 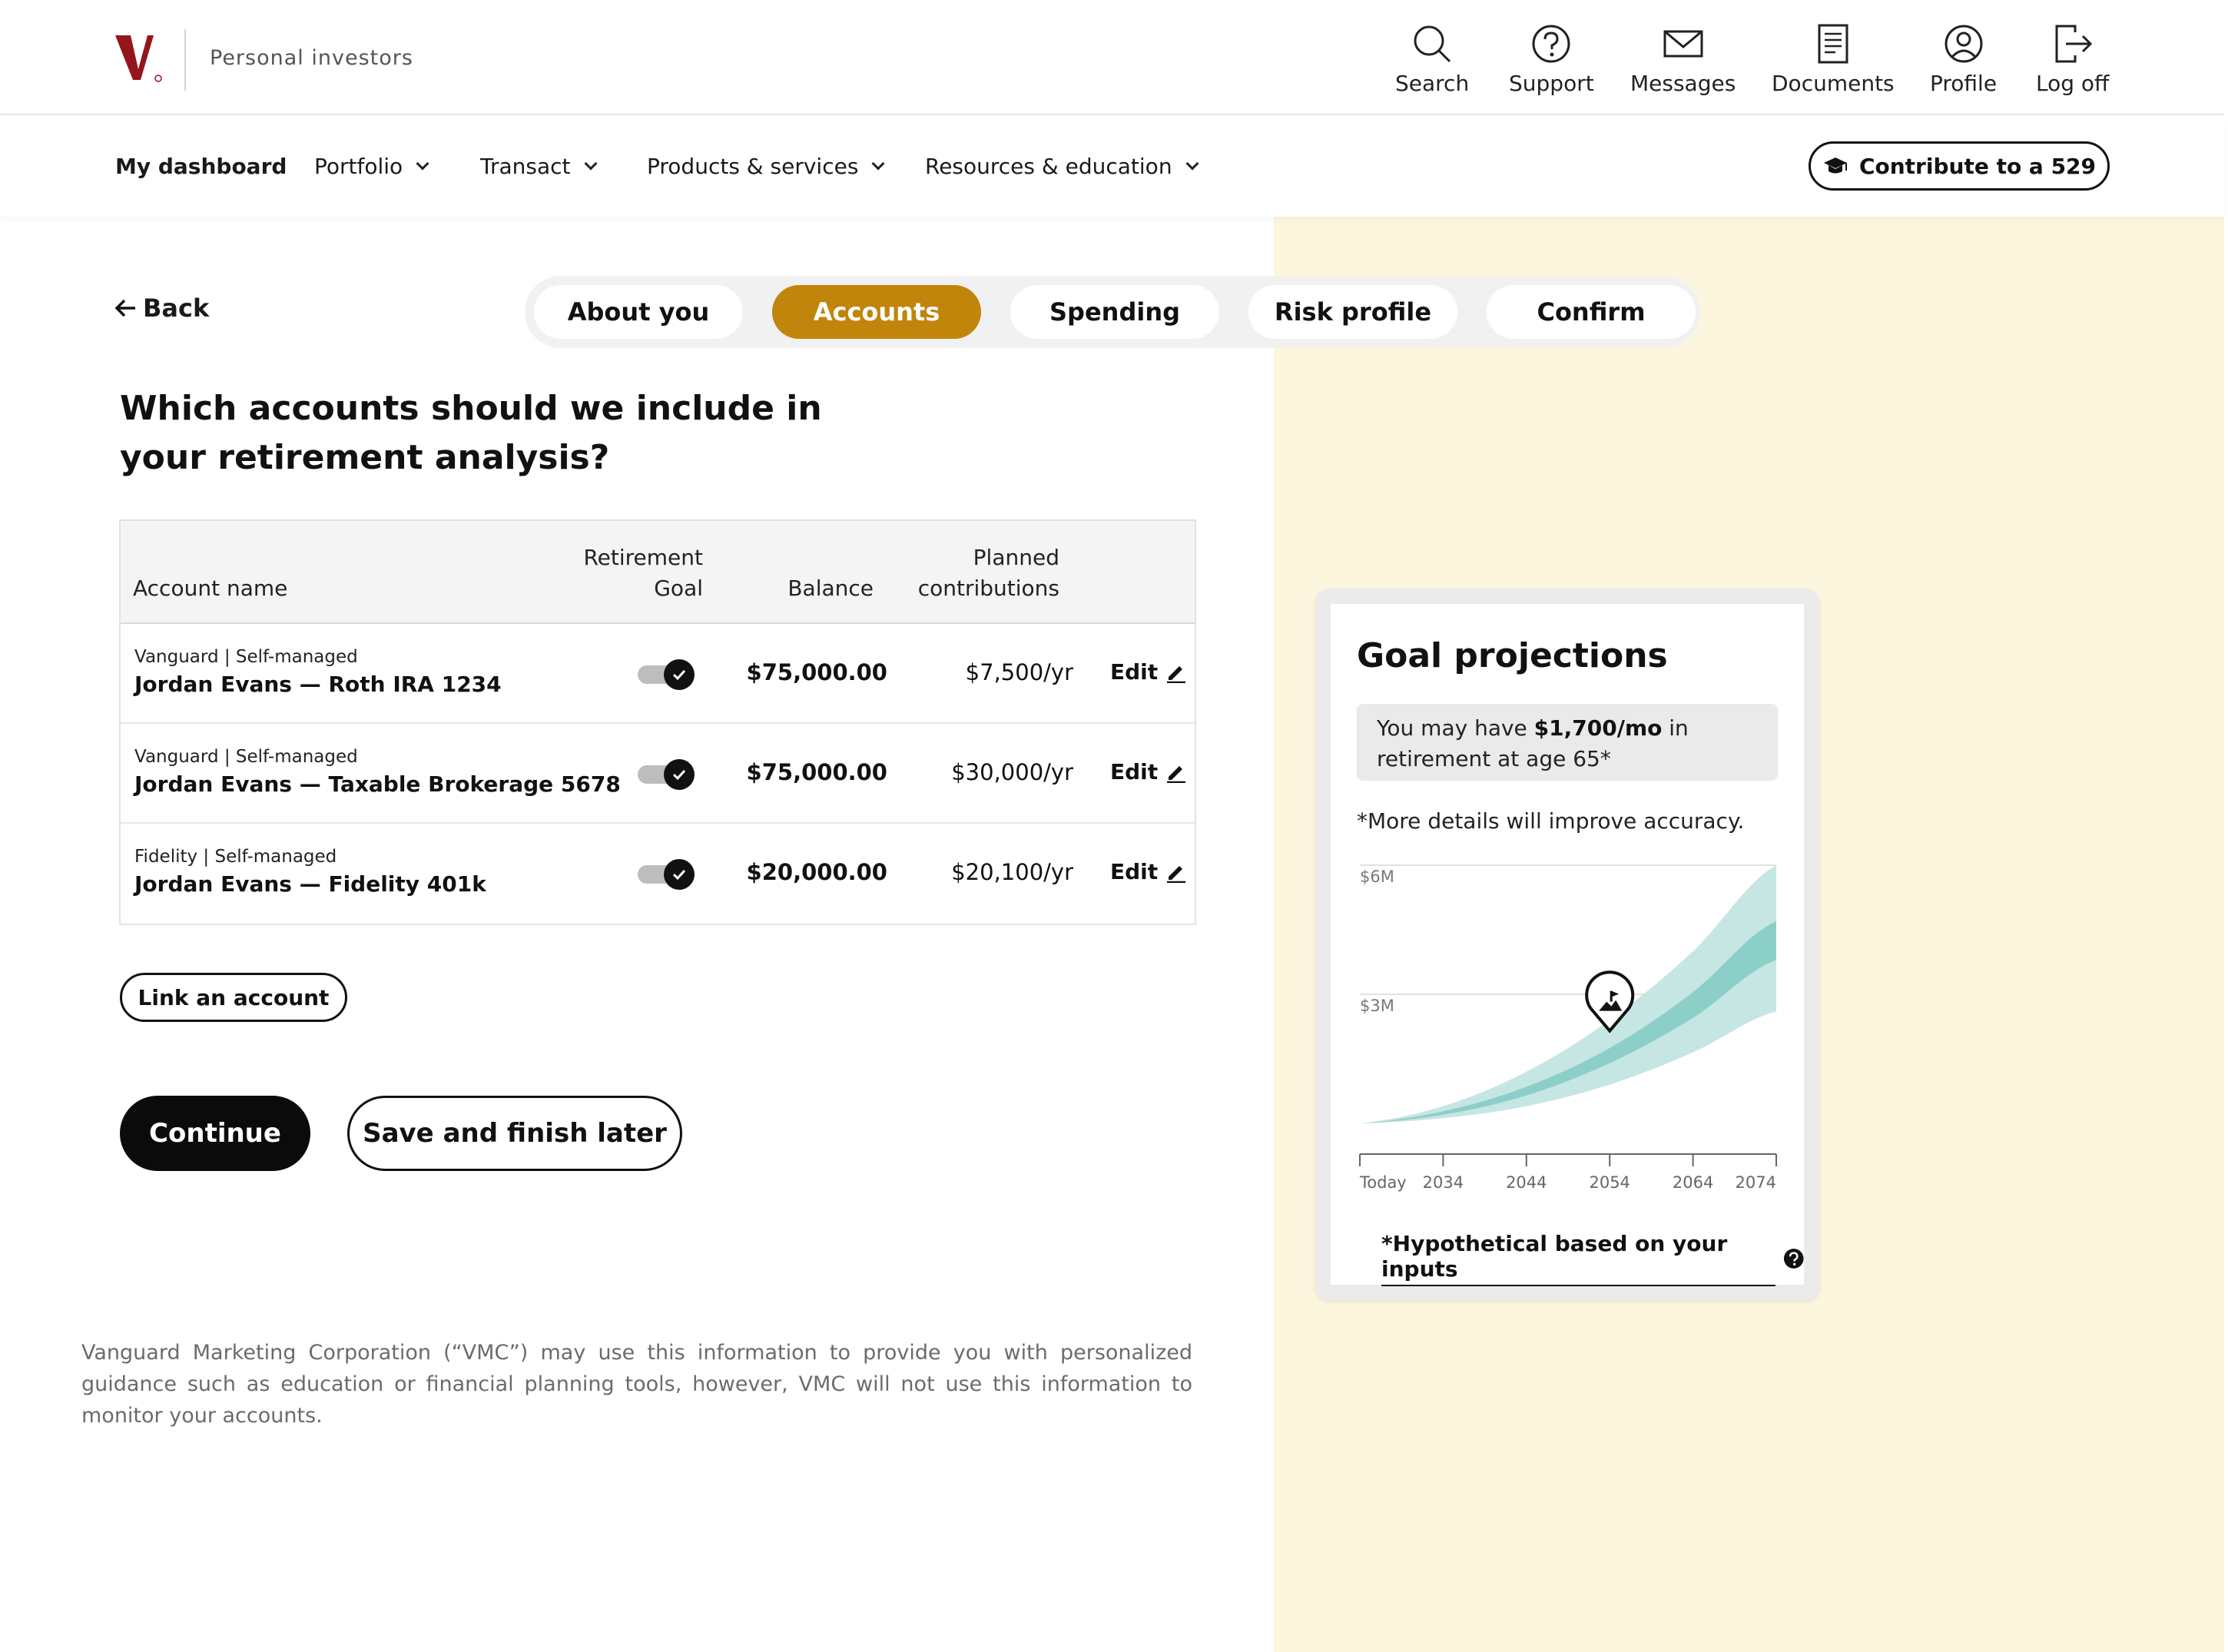 I want to click on x-tick-label: 2034, so click(x=1443, y=1182).